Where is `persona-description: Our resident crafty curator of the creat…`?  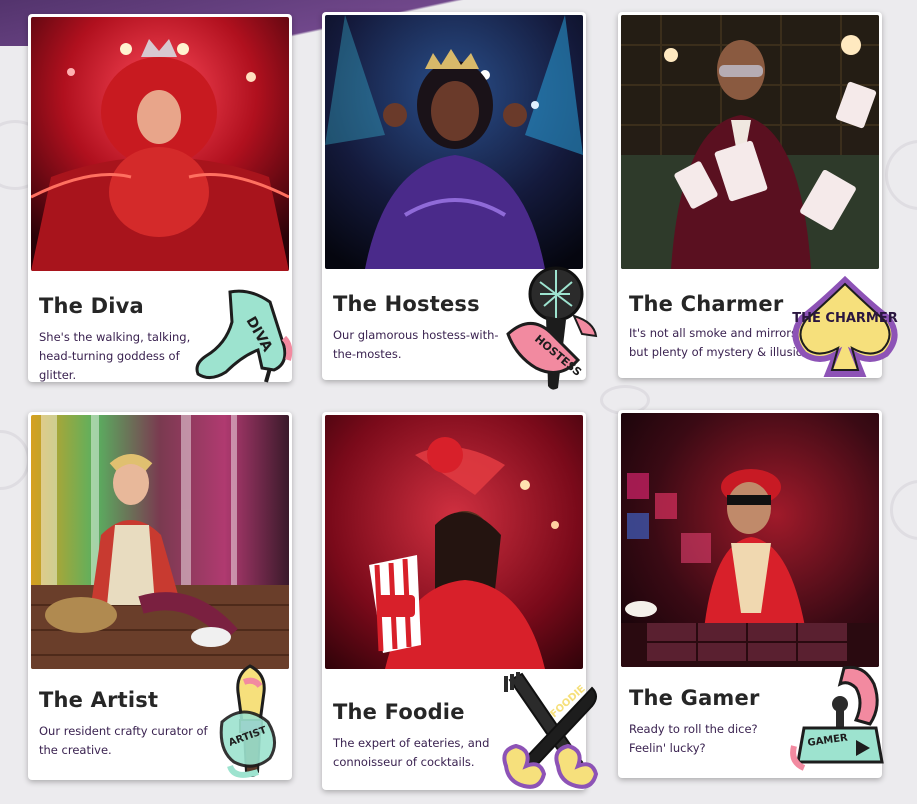
persona-description: Our resident crafty curator of the creat… is located at coordinates (123, 740).